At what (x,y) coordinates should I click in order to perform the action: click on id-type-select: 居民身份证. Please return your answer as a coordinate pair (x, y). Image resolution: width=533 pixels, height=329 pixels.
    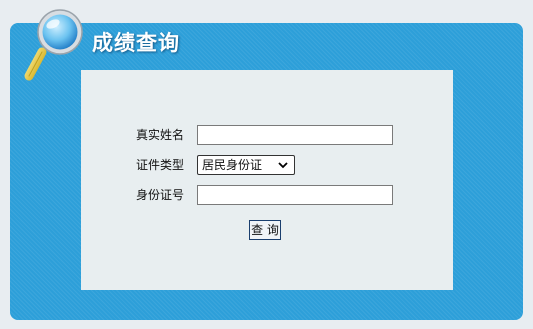
    Looking at the image, I should click on (246, 165).